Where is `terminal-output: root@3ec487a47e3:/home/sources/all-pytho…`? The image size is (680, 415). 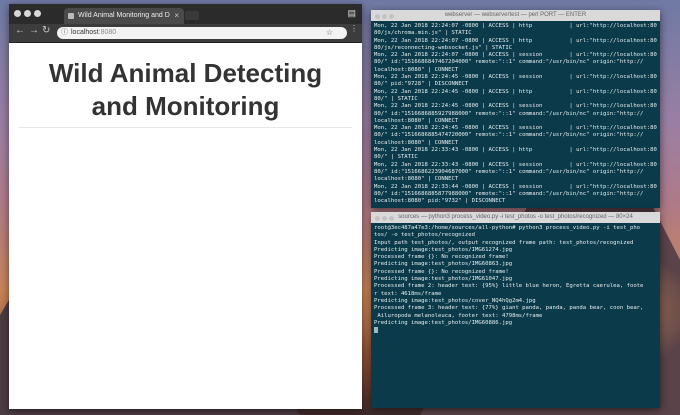 terminal-output: root@3ec487a47e3:/home/sources/all-pytho… is located at coordinates (515, 280).